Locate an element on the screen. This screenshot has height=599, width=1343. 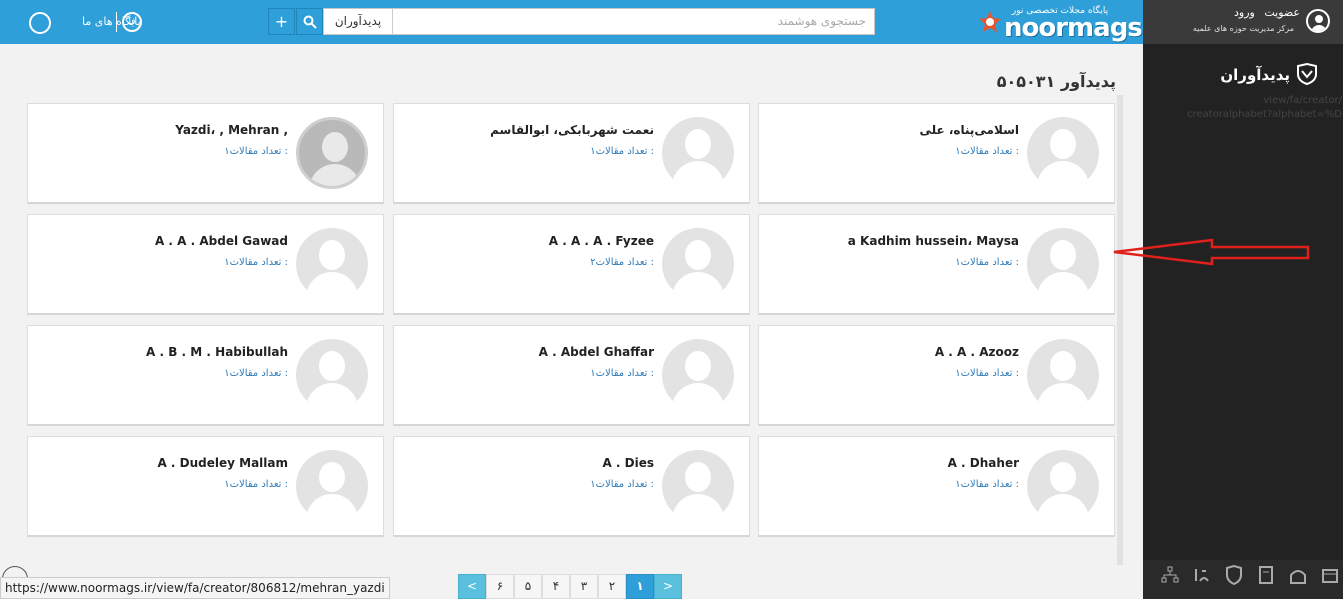
creator-card: A . A . A . Fyzee ۲تعداد مقالات : is located at coordinates (571, 264).